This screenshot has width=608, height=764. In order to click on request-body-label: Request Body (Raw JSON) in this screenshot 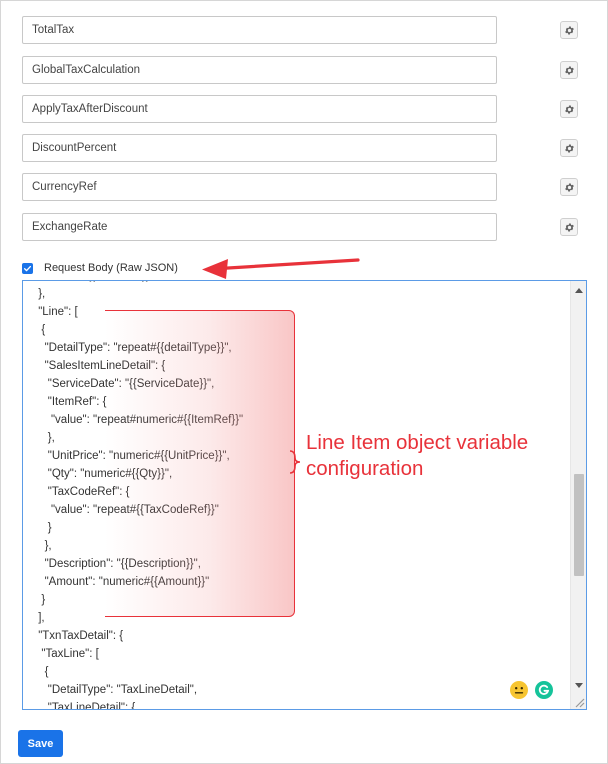, I will do `click(111, 268)`.